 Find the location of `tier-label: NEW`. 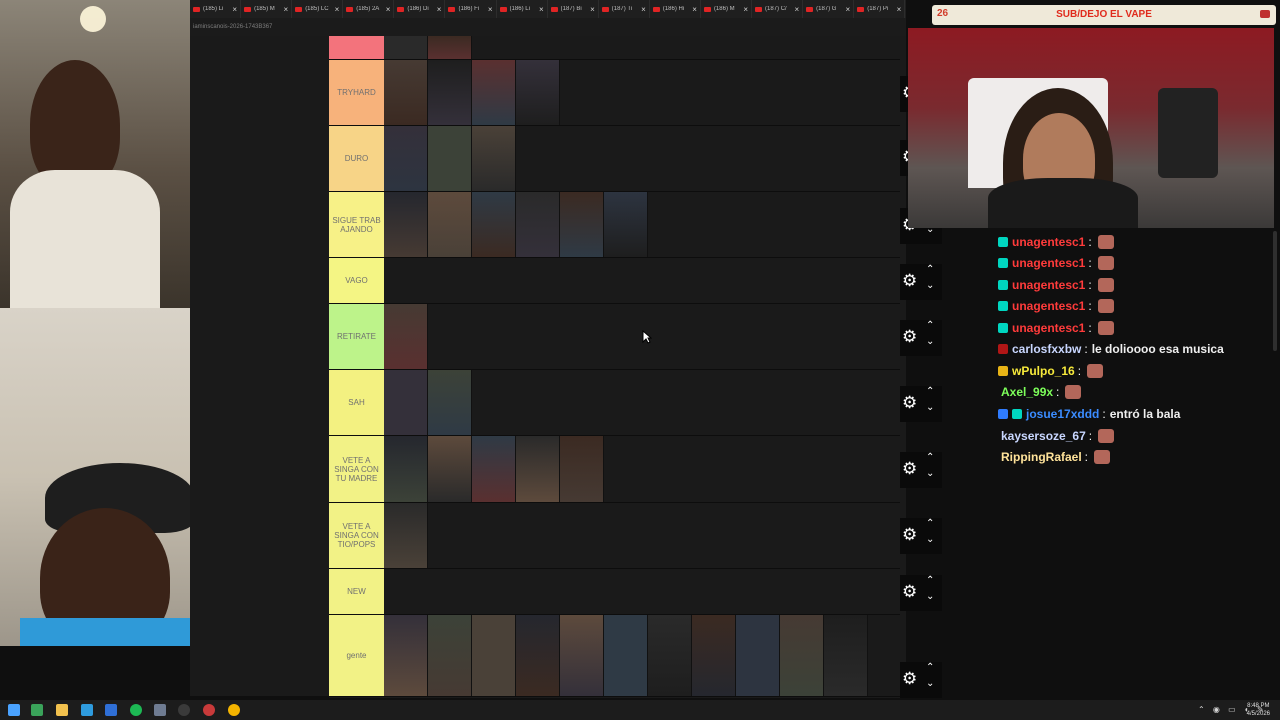

tier-label: NEW is located at coordinates (356, 591).